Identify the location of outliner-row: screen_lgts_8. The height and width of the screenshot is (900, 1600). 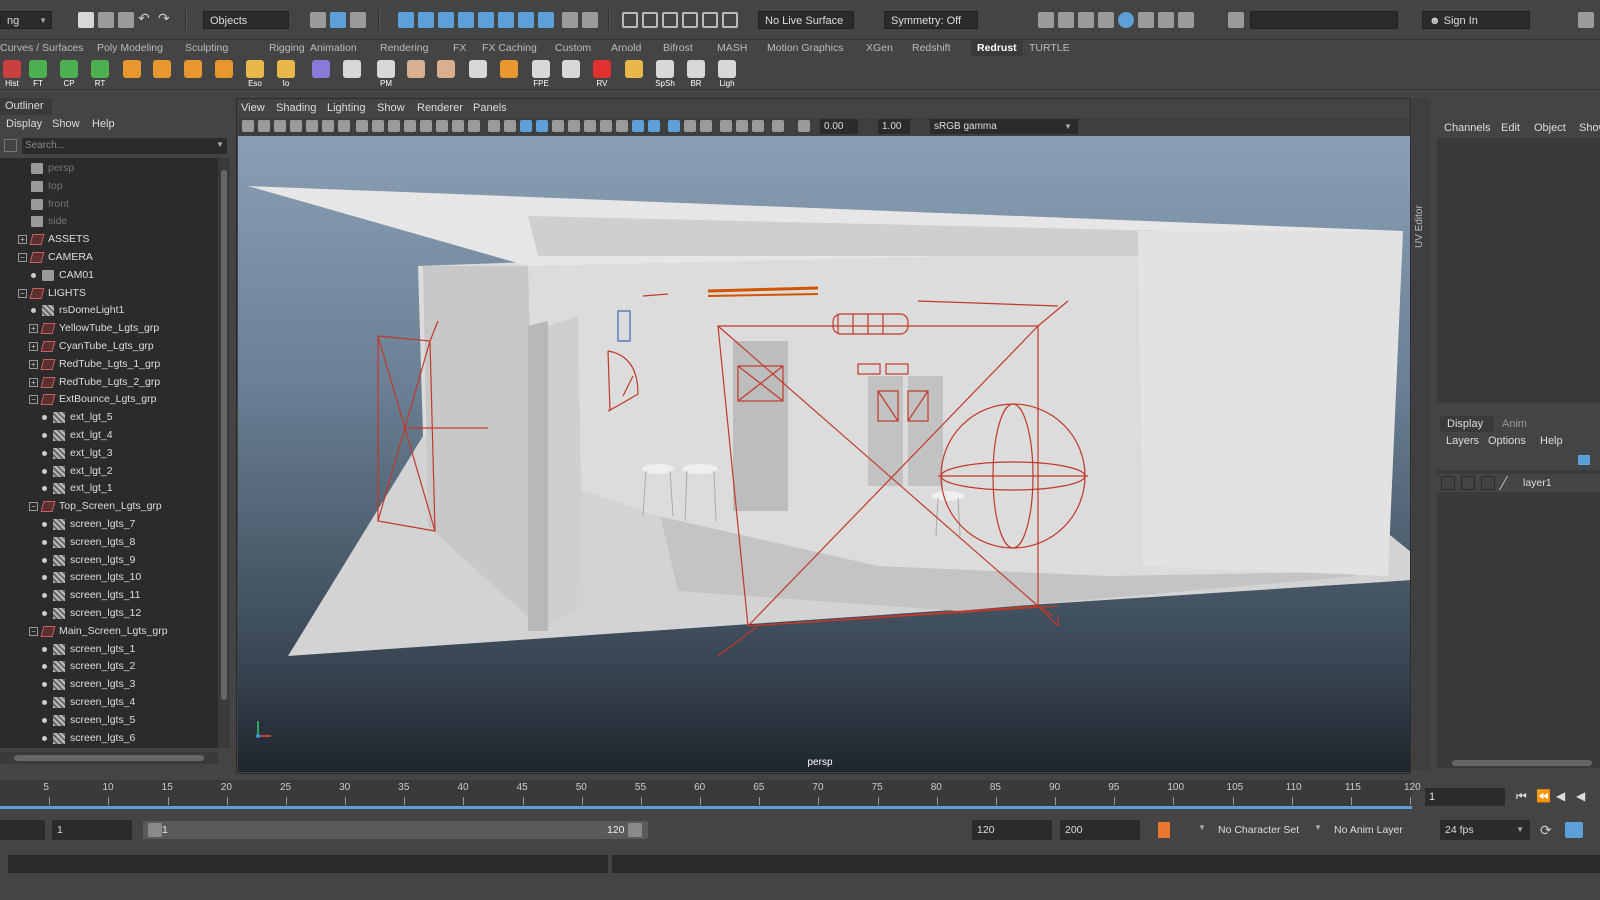
(109, 543).